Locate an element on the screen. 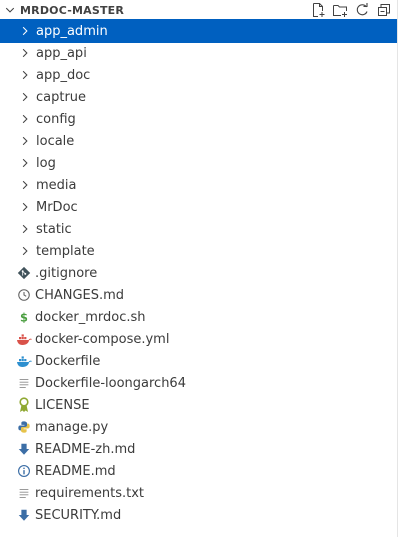 Image resolution: width=407 pixels, height=537 pixels. tree-item-label: app_doc is located at coordinates (63, 75).